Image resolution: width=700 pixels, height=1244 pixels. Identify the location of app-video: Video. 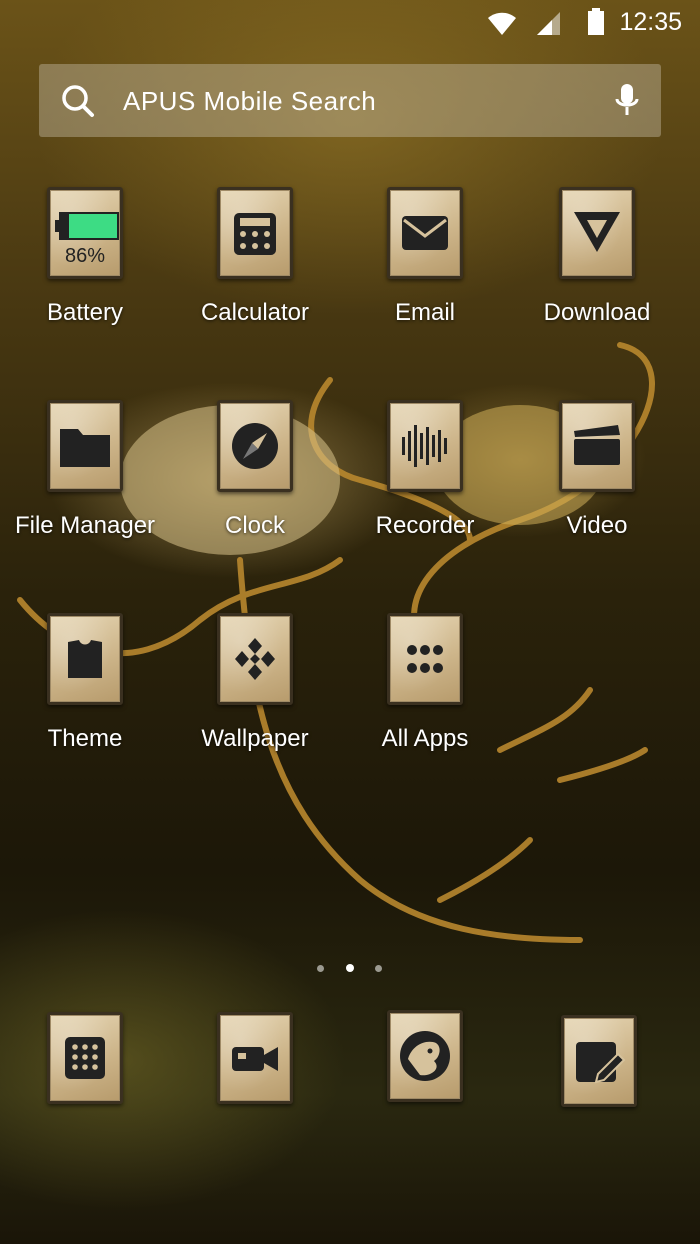
(597, 485).